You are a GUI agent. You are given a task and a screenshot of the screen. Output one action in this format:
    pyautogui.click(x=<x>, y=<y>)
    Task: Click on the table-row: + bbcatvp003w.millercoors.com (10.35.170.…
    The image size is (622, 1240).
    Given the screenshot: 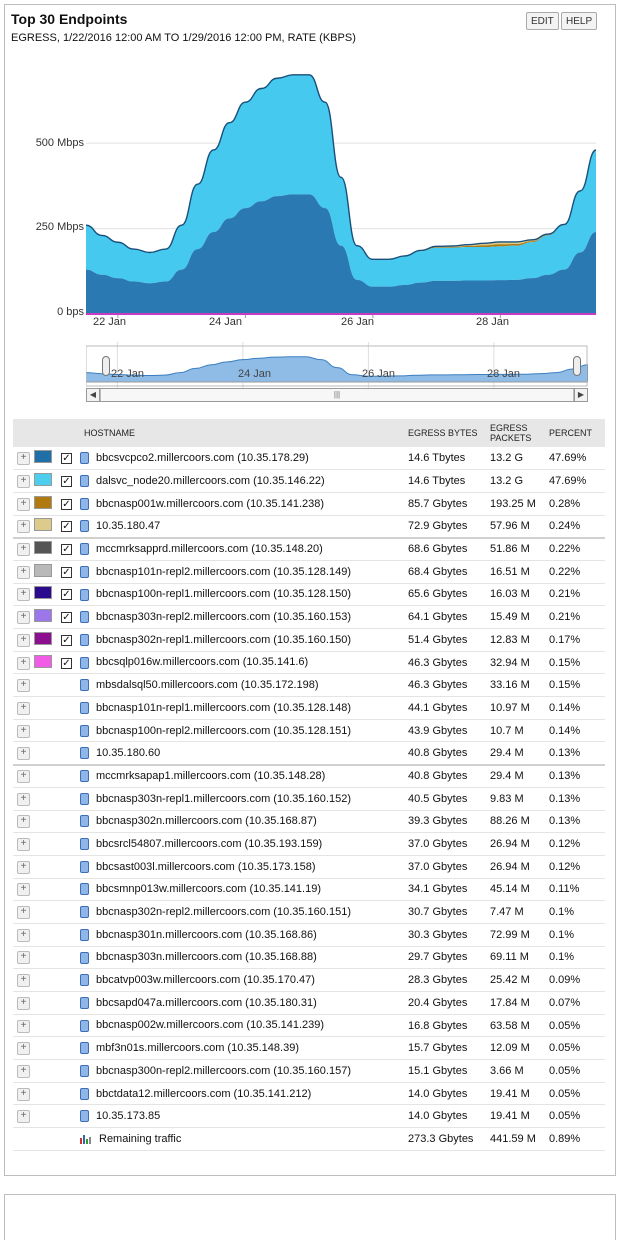 What is the action you would take?
    pyautogui.click(x=309, y=980)
    